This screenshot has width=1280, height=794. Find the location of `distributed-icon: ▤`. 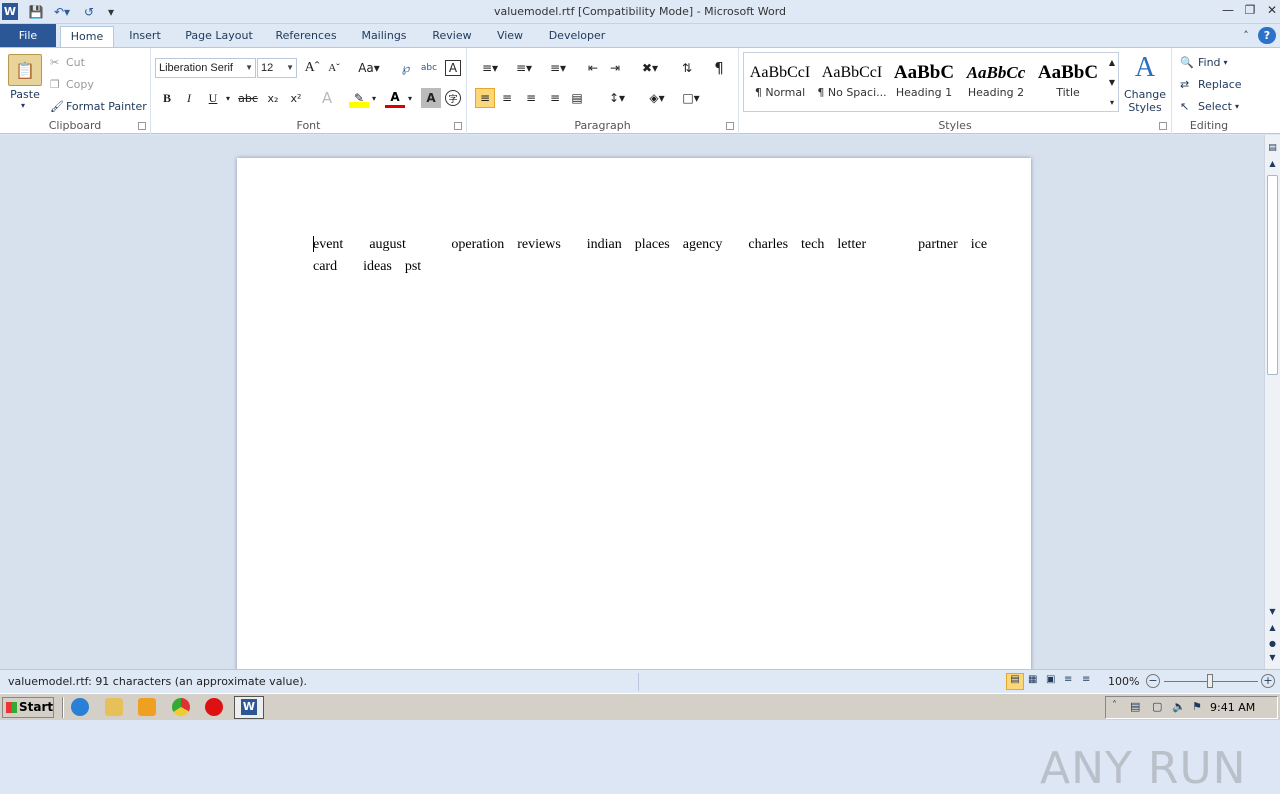

distributed-icon: ▤ is located at coordinates (577, 98).